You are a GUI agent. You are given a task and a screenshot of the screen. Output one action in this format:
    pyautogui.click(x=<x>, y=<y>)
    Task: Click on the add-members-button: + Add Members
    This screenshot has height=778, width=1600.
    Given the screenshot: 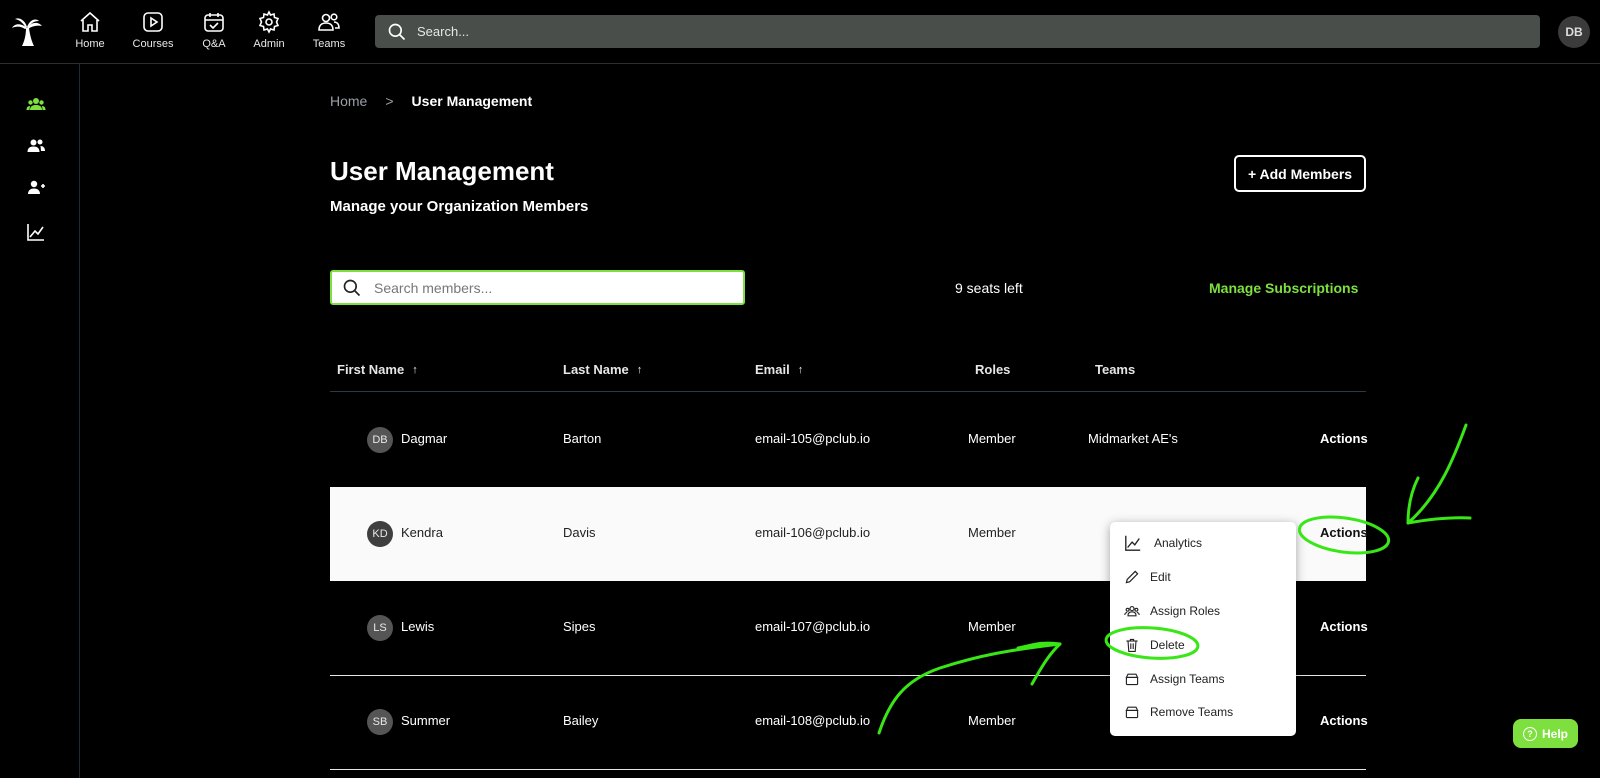 What is the action you would take?
    pyautogui.click(x=1300, y=173)
    